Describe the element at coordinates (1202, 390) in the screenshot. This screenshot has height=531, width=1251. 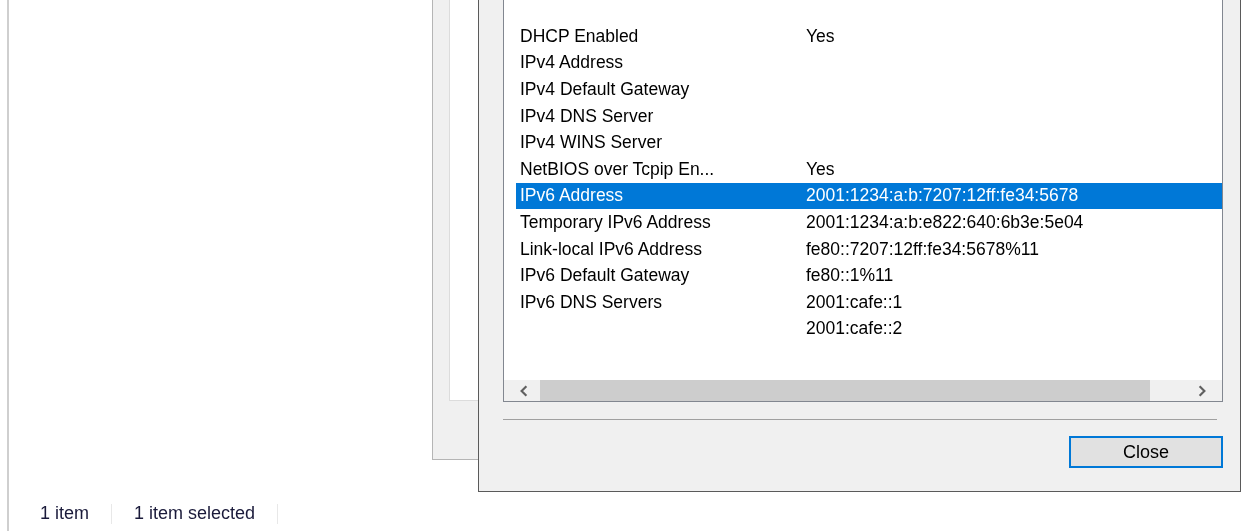
I see `scroll-right-icon` at that location.